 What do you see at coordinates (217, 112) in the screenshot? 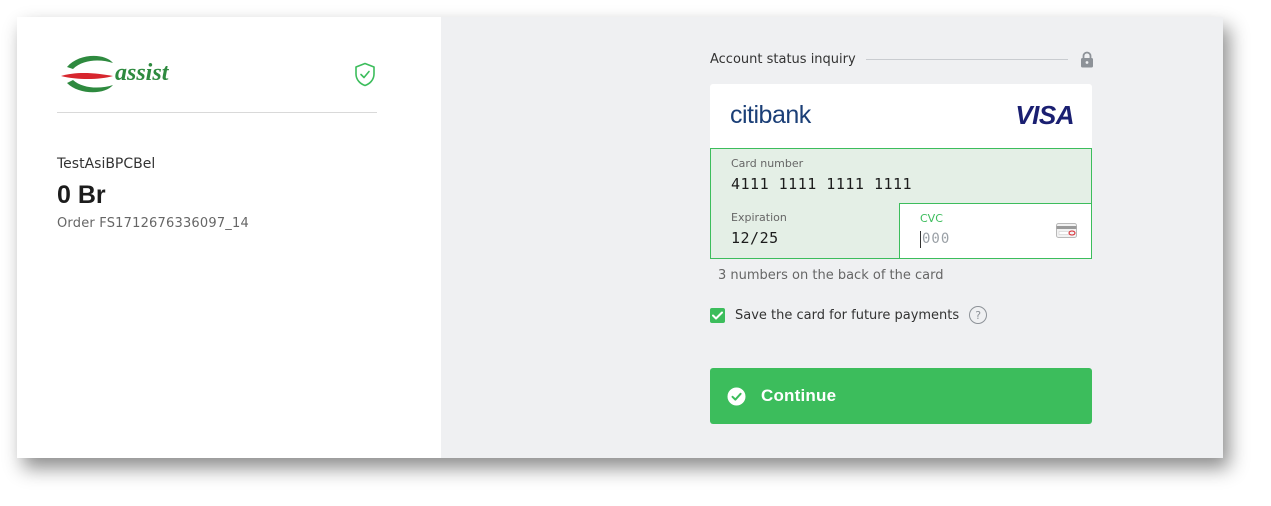
I see `header-divider` at bounding box center [217, 112].